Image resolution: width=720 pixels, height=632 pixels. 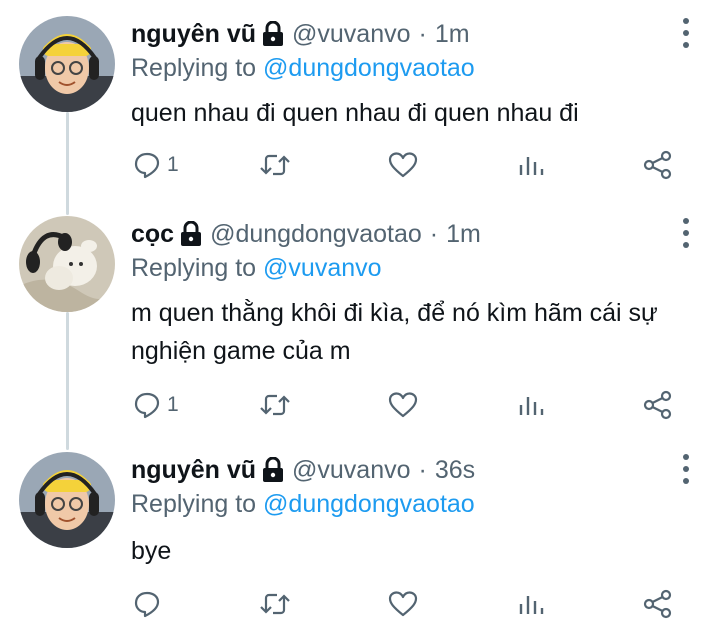 What do you see at coordinates (152, 234) in the screenshot?
I see `display-name: cọc` at bounding box center [152, 234].